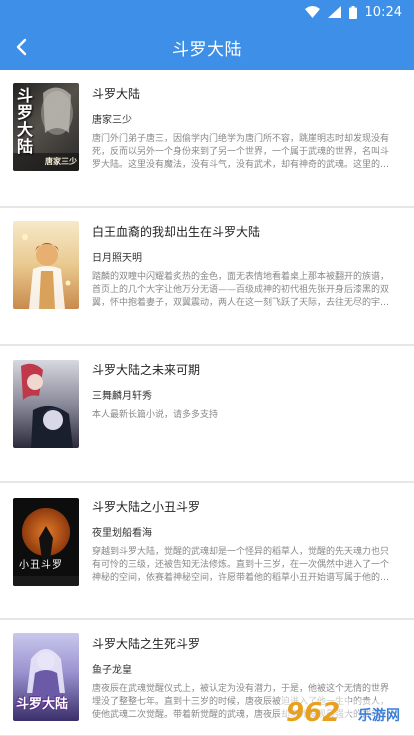 The image size is (414, 736). Describe the element at coordinates (112, 670) in the screenshot. I see `book-author: 鱼子龙皇` at that location.